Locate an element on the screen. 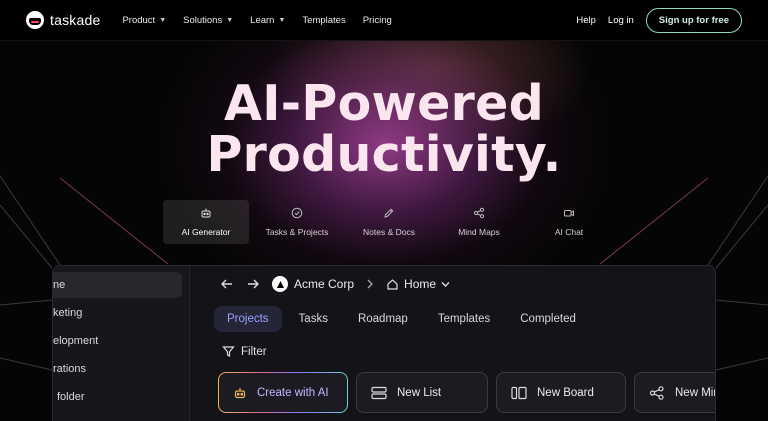 Image resolution: width=768 pixels, height=421 pixels. signup-button: Sign up for free is located at coordinates (693, 20).